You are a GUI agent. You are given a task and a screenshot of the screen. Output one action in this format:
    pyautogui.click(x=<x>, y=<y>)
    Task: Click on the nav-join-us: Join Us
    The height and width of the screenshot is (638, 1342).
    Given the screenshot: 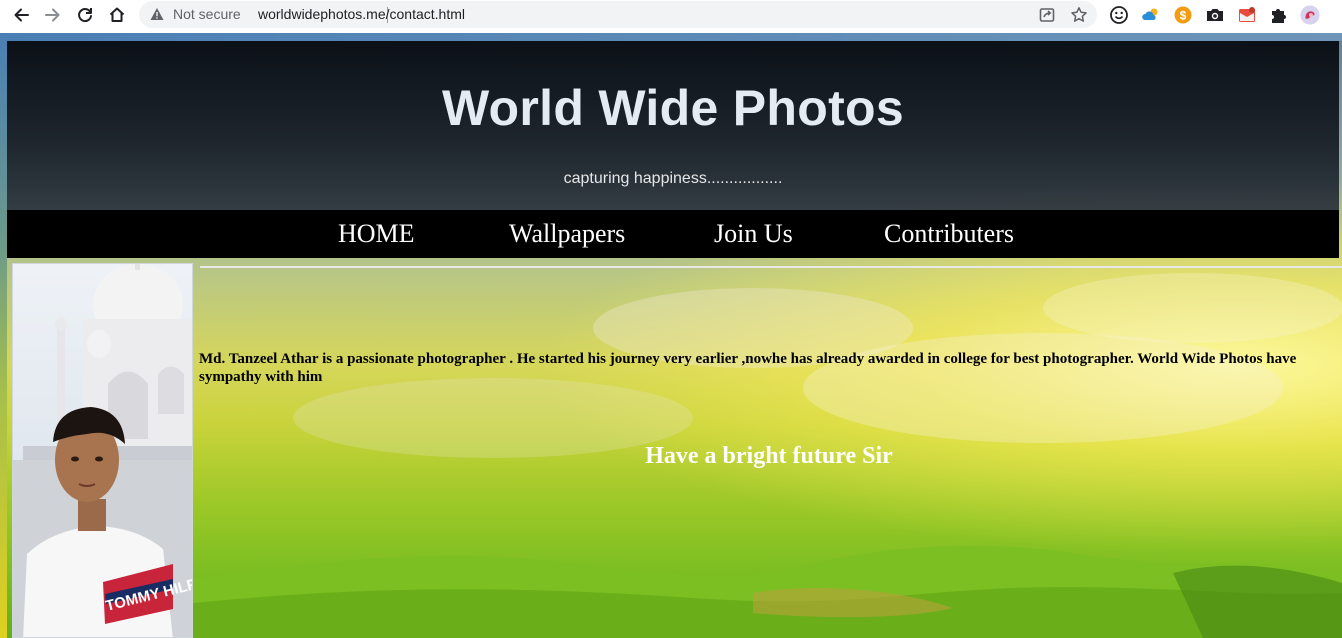 What is the action you would take?
    pyautogui.click(x=753, y=234)
    